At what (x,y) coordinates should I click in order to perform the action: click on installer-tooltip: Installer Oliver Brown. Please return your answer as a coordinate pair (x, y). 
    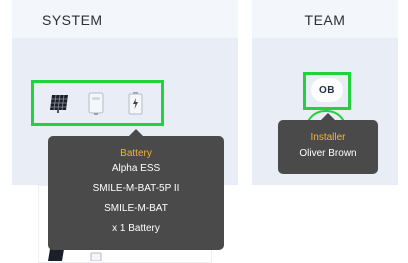
    Looking at the image, I should click on (328, 143).